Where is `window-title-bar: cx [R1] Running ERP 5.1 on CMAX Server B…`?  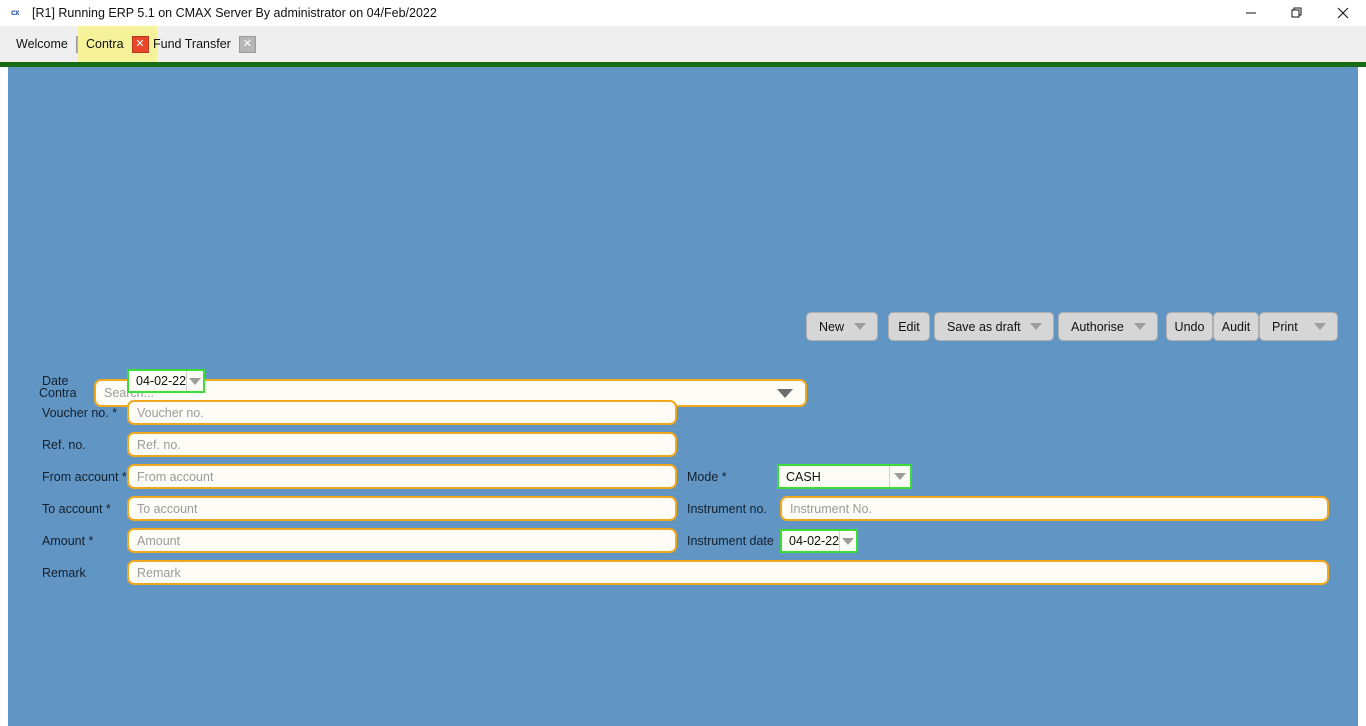
window-title-bar: cx [R1] Running ERP 5.1 on CMAX Server B… is located at coordinates (683, 13).